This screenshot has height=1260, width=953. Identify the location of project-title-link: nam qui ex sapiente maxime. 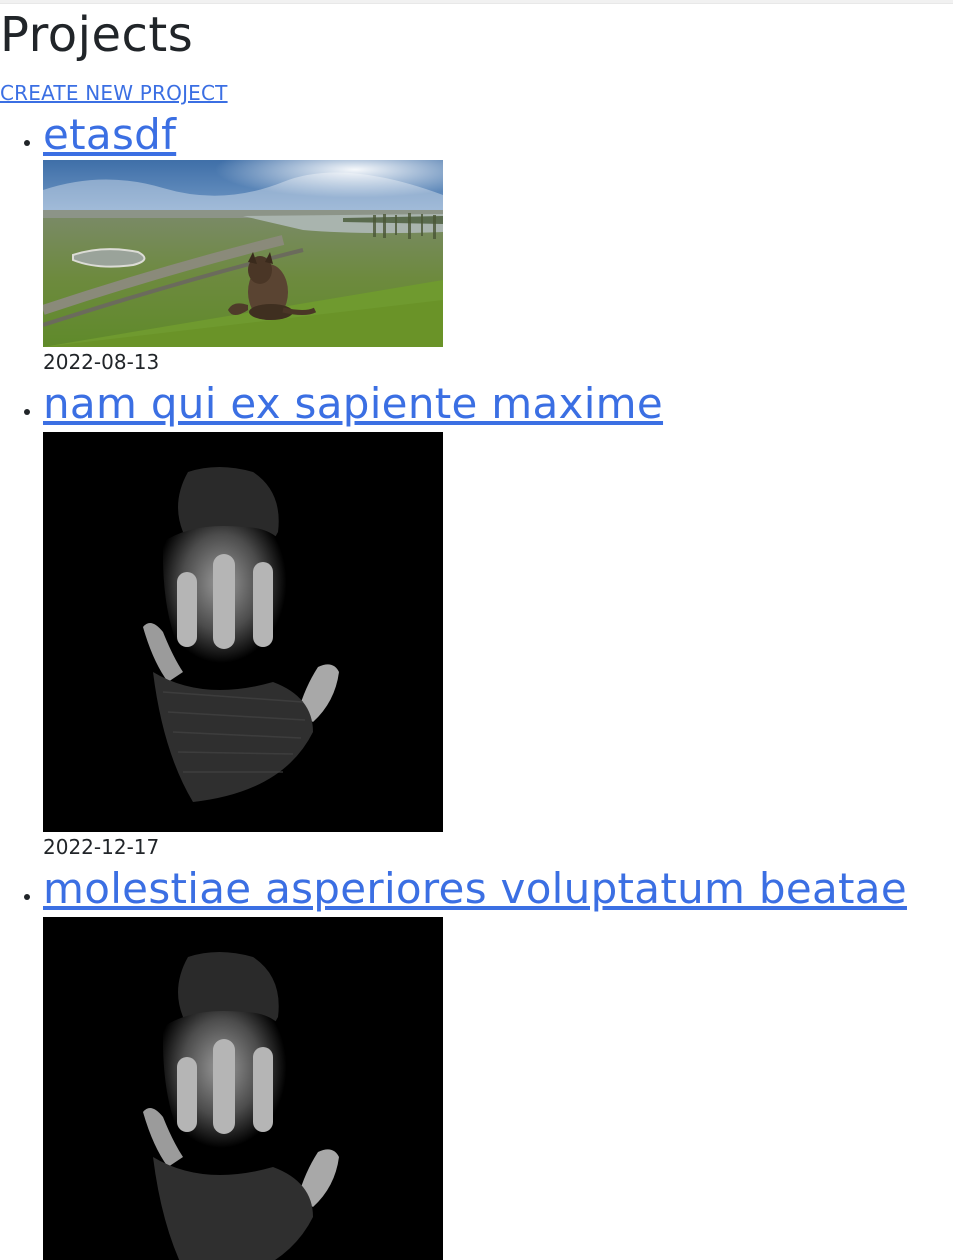
(353, 404).